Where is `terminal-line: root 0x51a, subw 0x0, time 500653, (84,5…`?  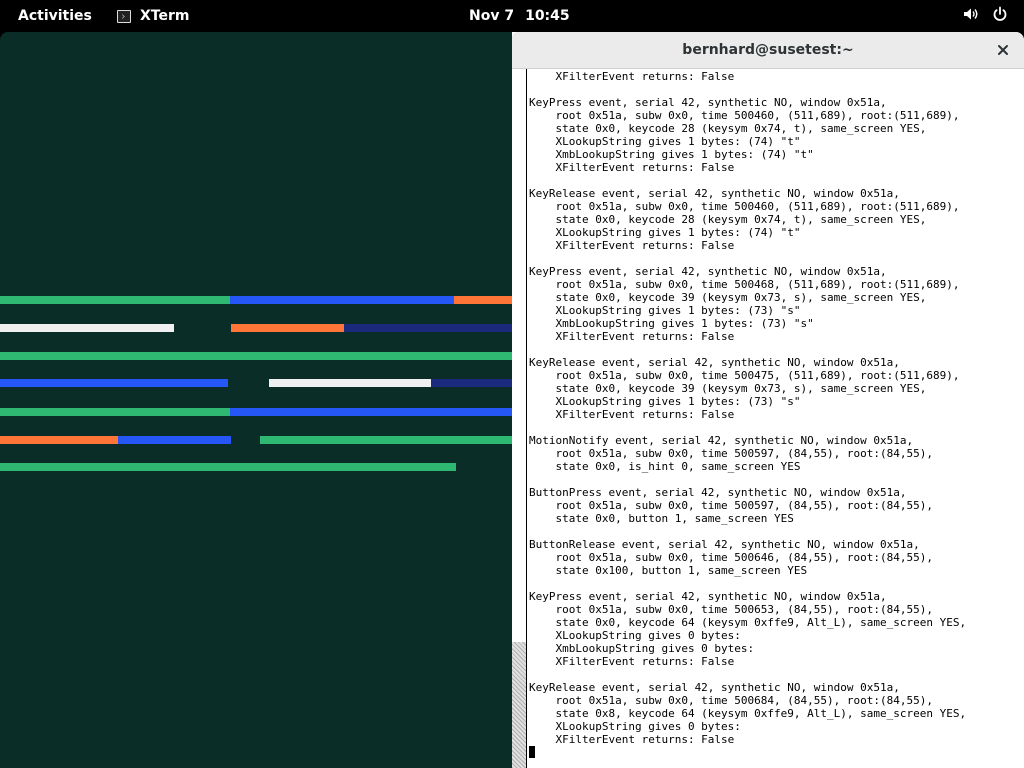
terminal-line: root 0x51a, subw 0x0, time 500653, (84,5… is located at coordinates (731, 609).